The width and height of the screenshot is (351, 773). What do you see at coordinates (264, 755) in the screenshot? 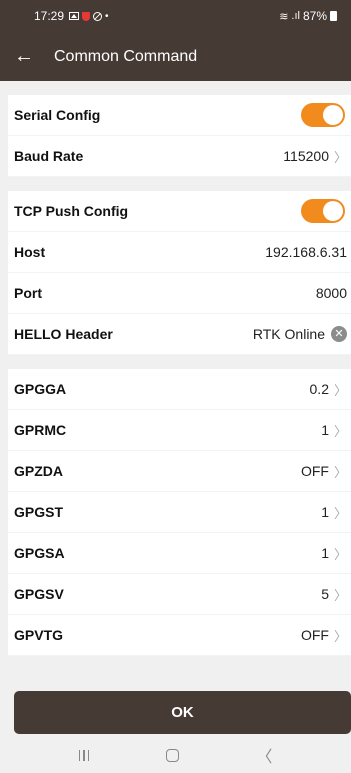
I see `back-chevron-icon: 〈` at bounding box center [264, 755].